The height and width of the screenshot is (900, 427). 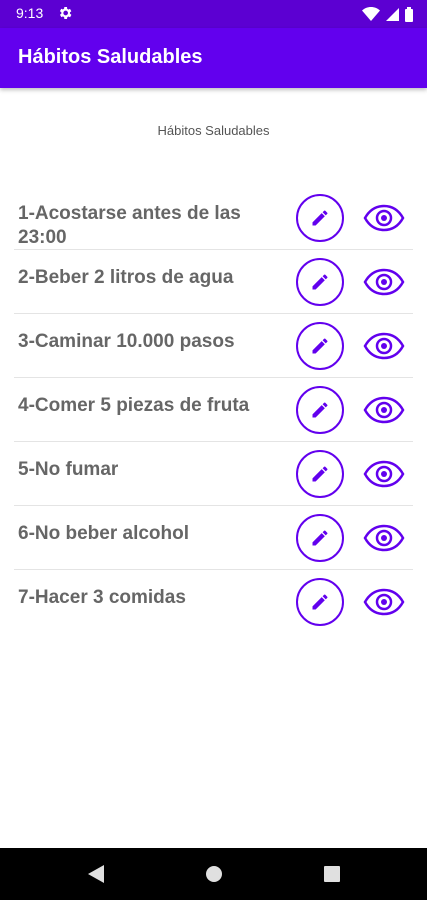 I want to click on habit-row: 3-Caminar 10.000 pasos, so click(x=213, y=346).